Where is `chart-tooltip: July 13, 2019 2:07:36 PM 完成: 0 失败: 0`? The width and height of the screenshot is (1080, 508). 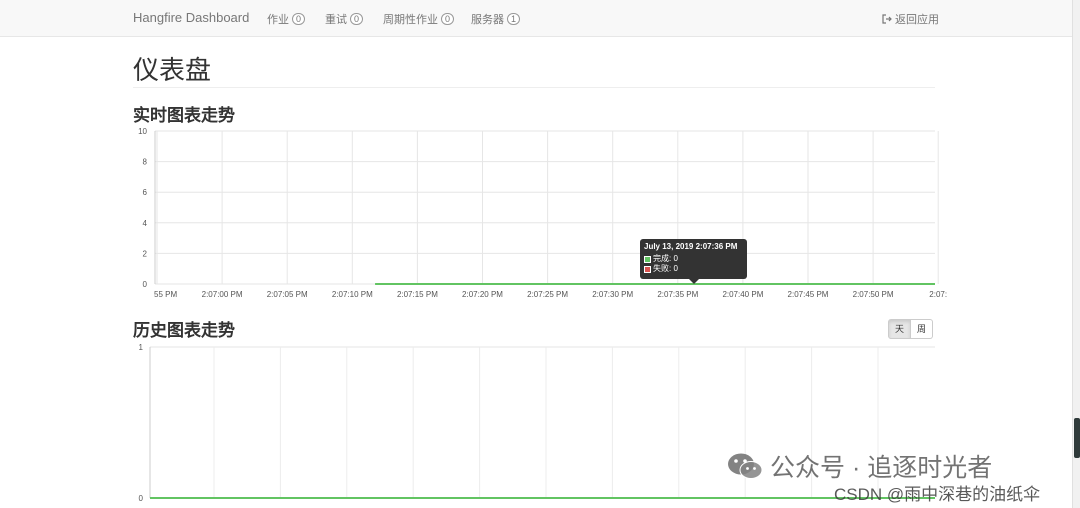
chart-tooltip: July 13, 2019 2:07:36 PM 完成: 0 失败: 0 is located at coordinates (693, 261).